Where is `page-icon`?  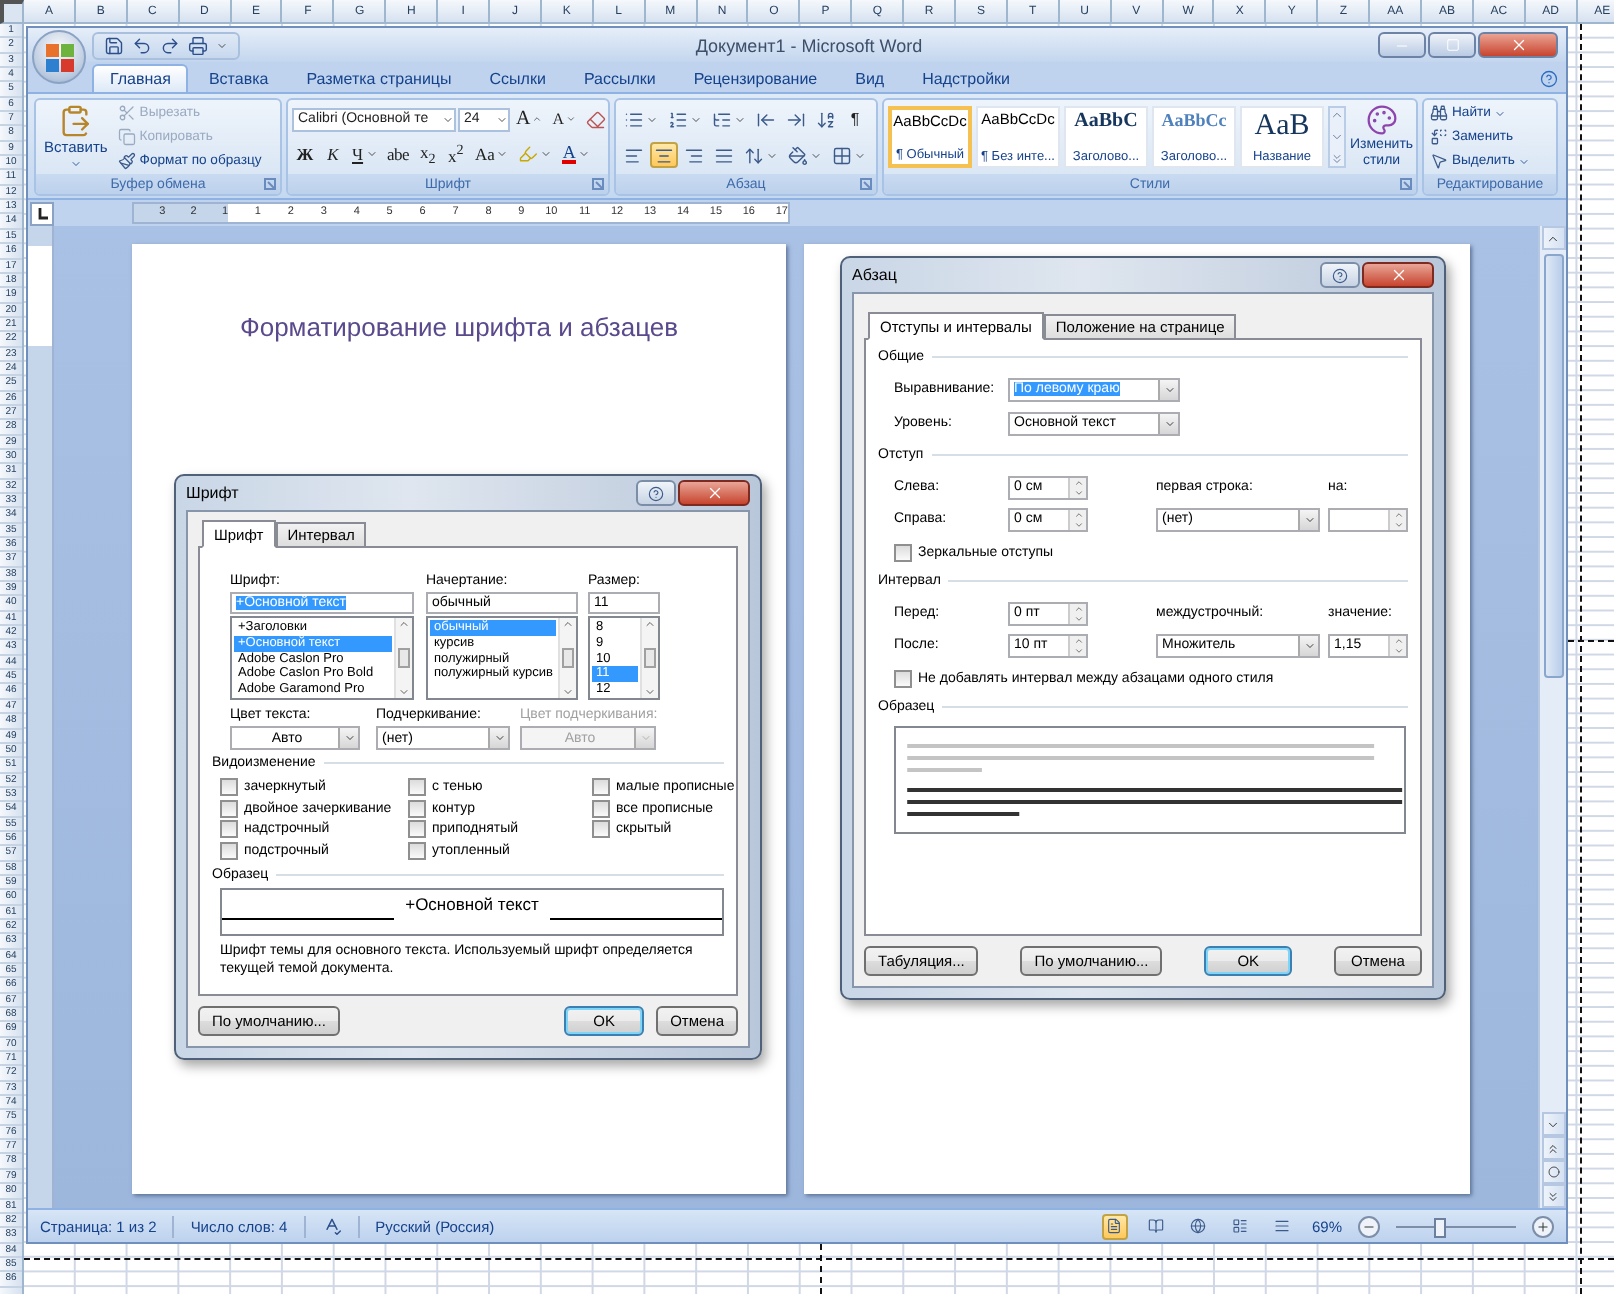
page-icon is located at coordinates (1114, 1226).